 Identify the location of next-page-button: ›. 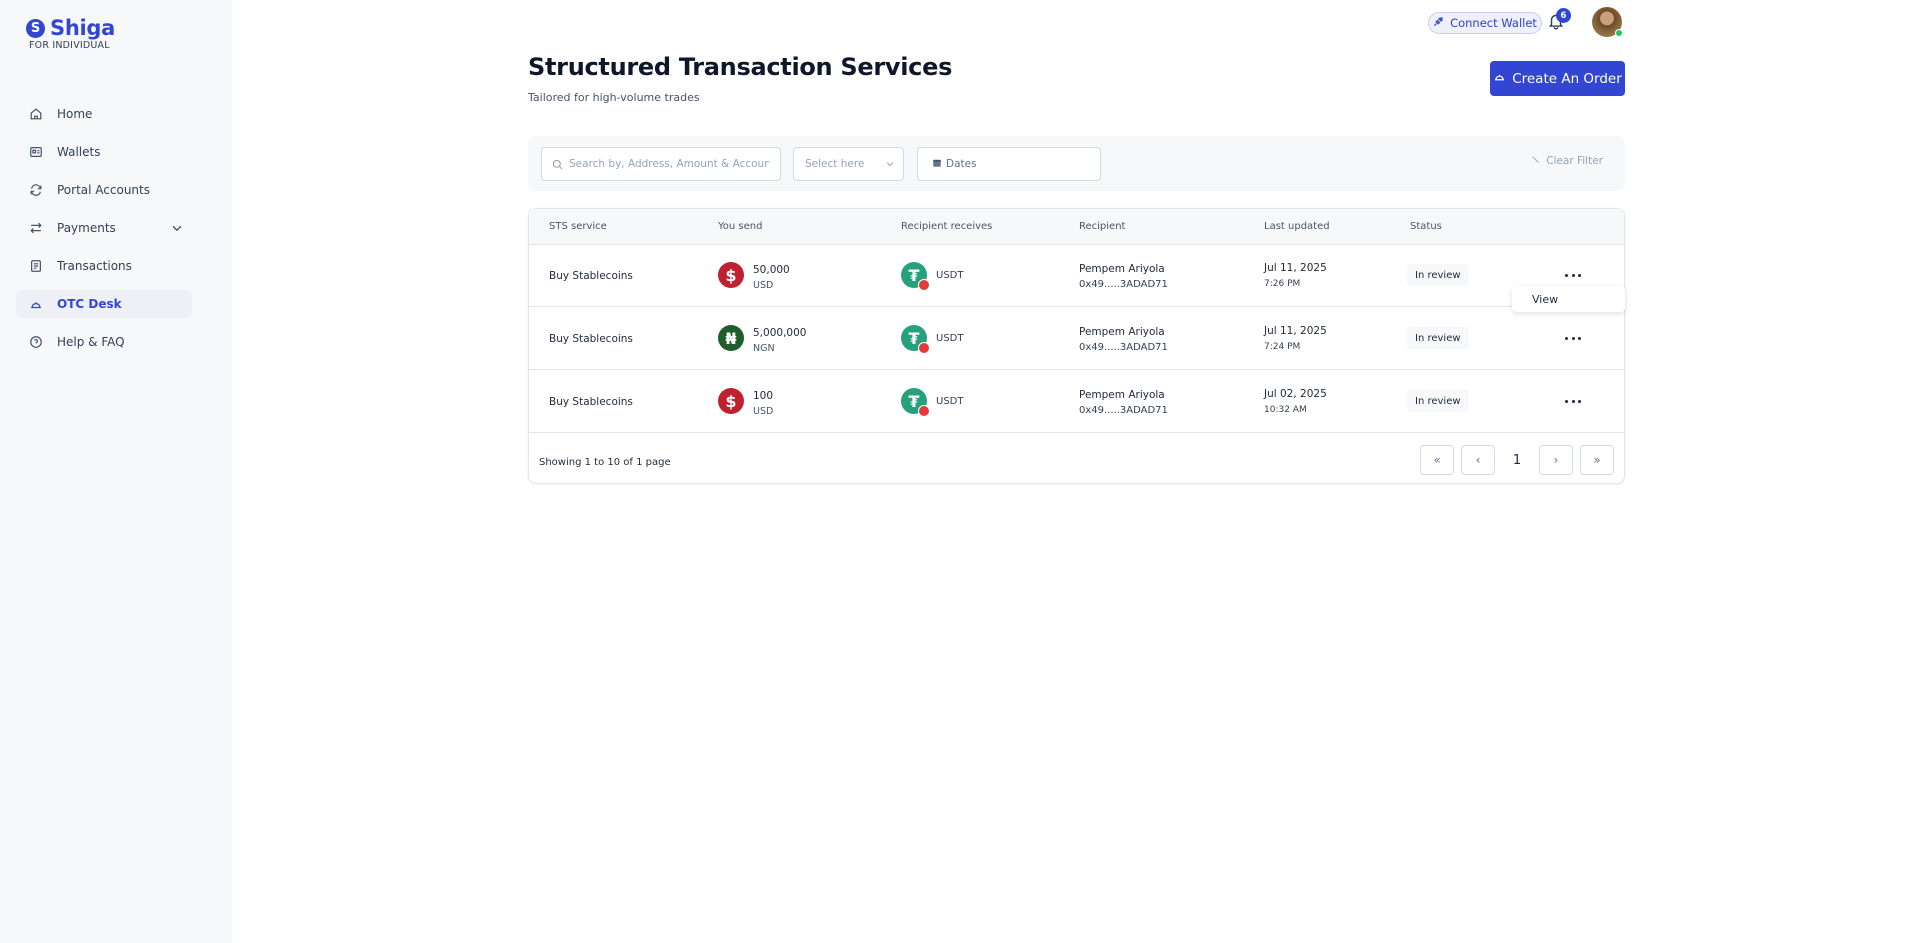
(1556, 460).